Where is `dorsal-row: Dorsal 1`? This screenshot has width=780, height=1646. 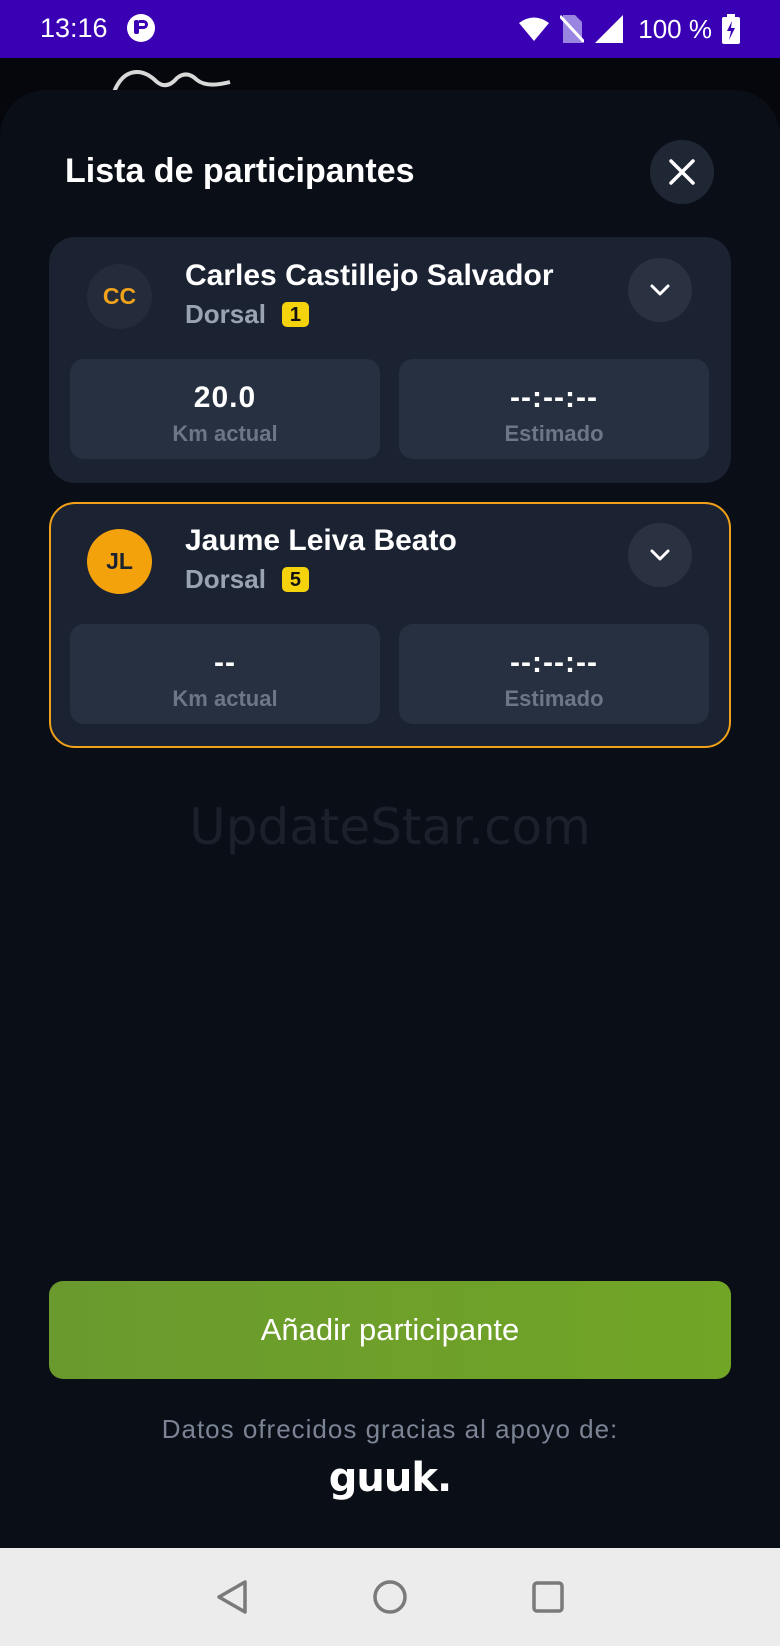
dorsal-row: Dorsal 1 is located at coordinates (247, 314).